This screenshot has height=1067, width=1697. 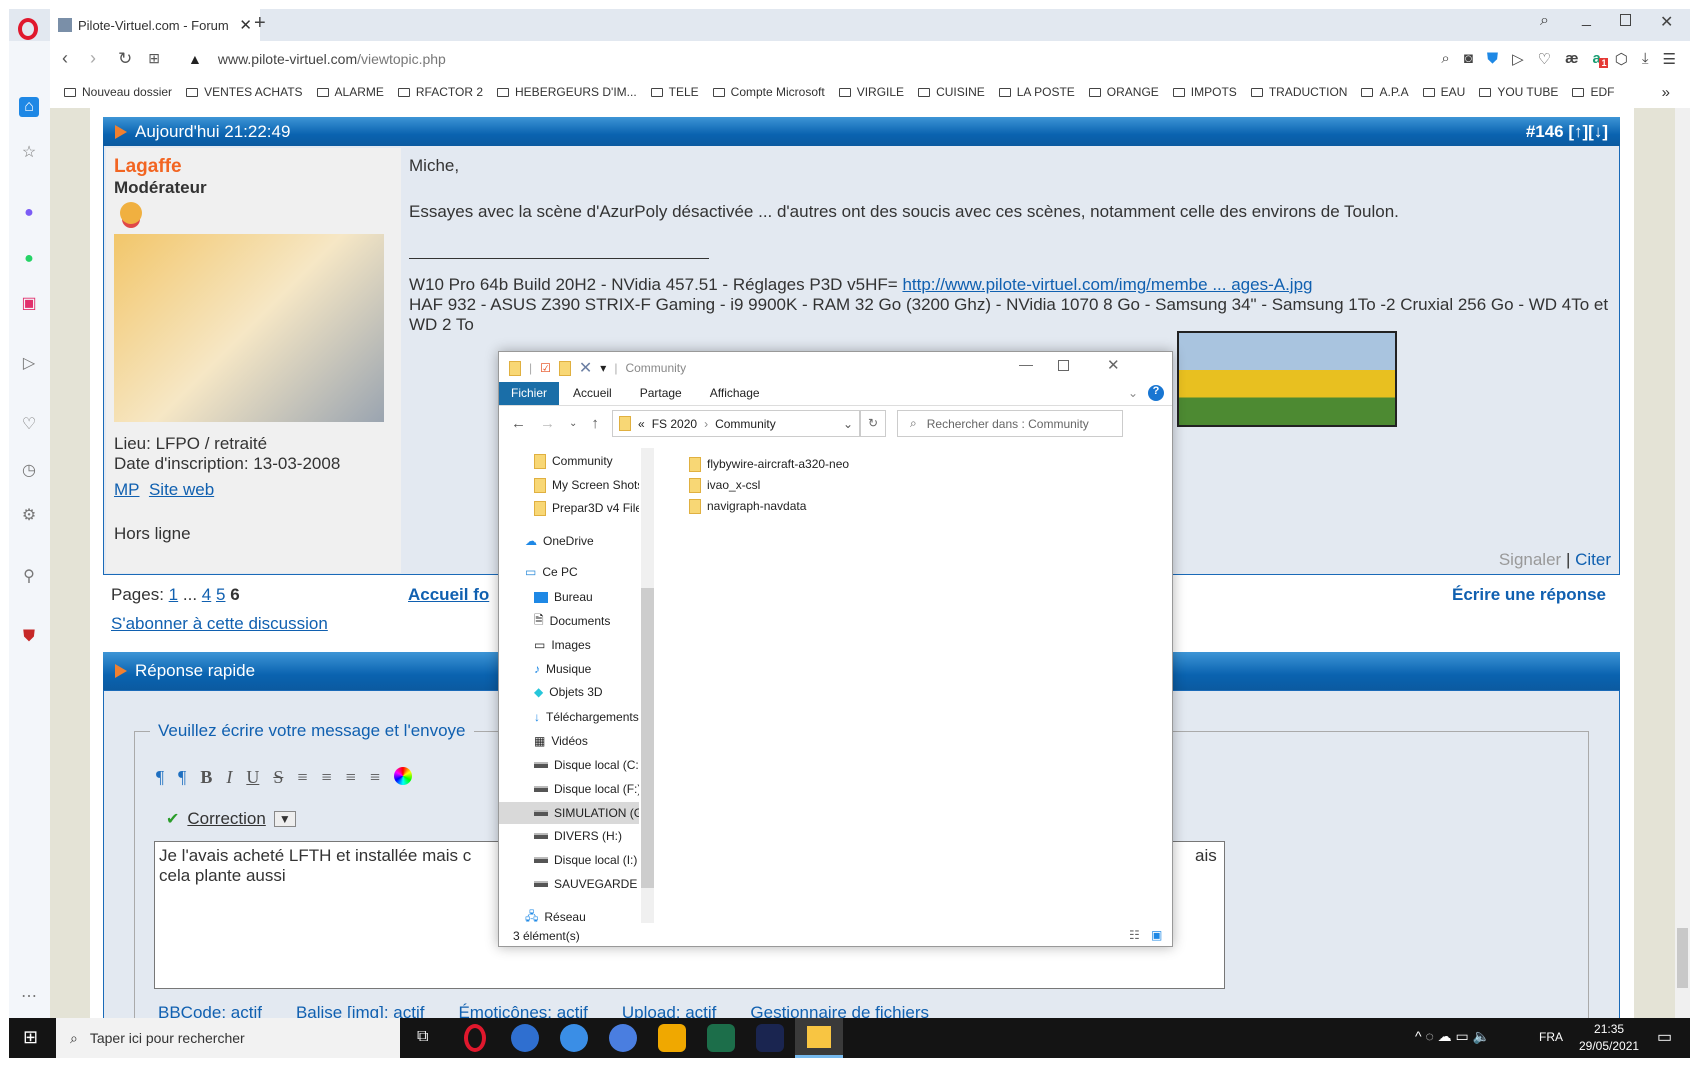 What do you see at coordinates (839, 1010) in the screenshot?
I see `file-manager-link: Gestionnaire de fichiers` at bounding box center [839, 1010].